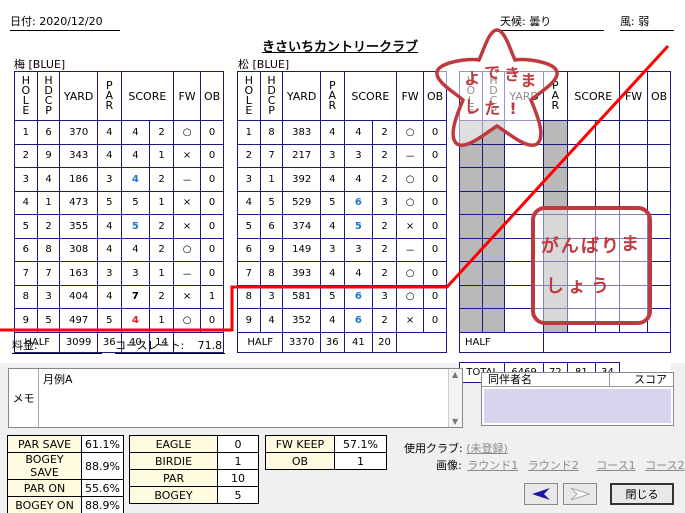  Describe the element at coordinates (541, 494) in the screenshot. I see `prev-button` at that location.